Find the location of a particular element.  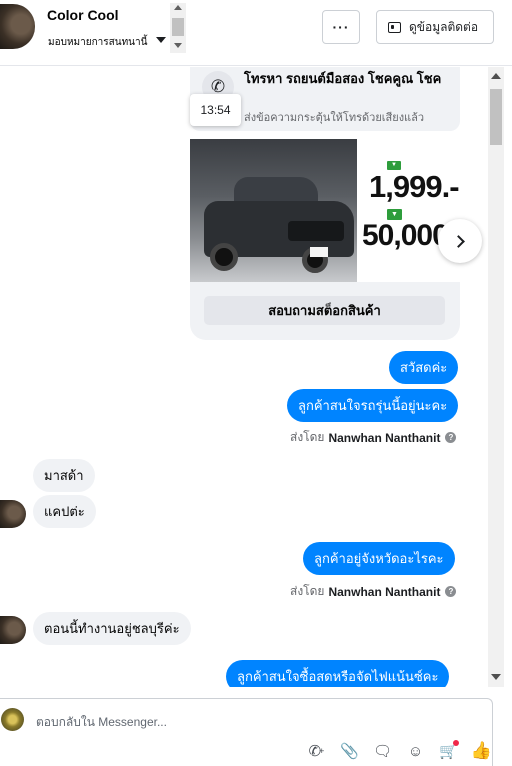

promo-discount: 50,000 is located at coordinates (405, 235).